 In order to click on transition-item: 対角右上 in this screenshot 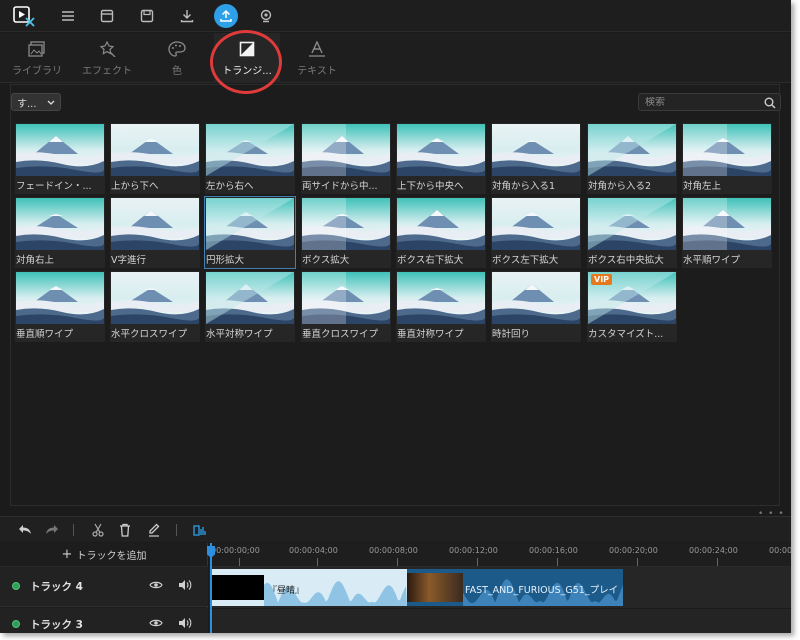, I will do `click(60, 232)`.